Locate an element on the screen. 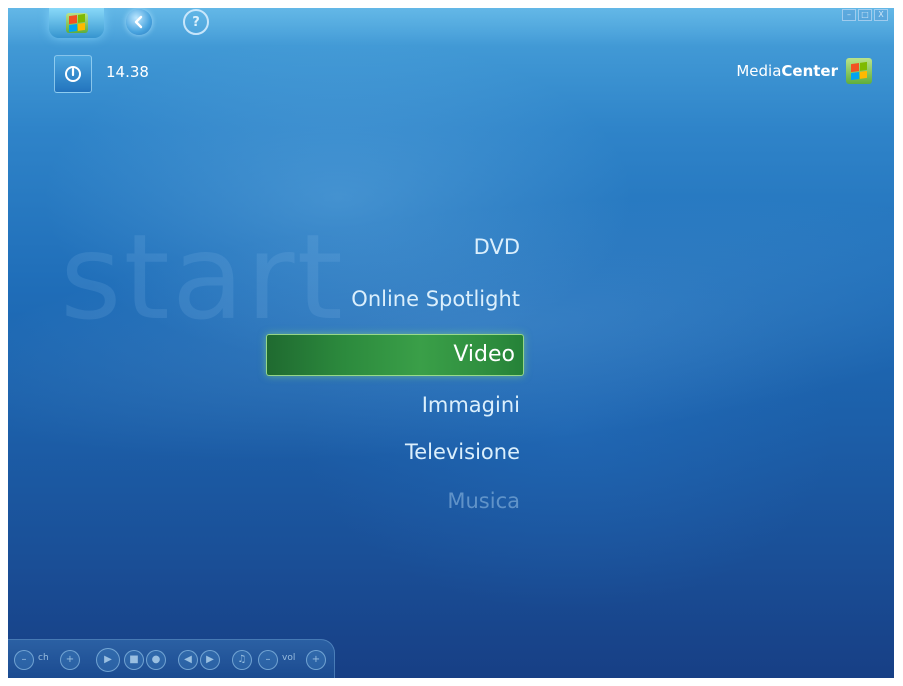 This screenshot has width=903, height=686. volume-label: vol is located at coordinates (289, 658).